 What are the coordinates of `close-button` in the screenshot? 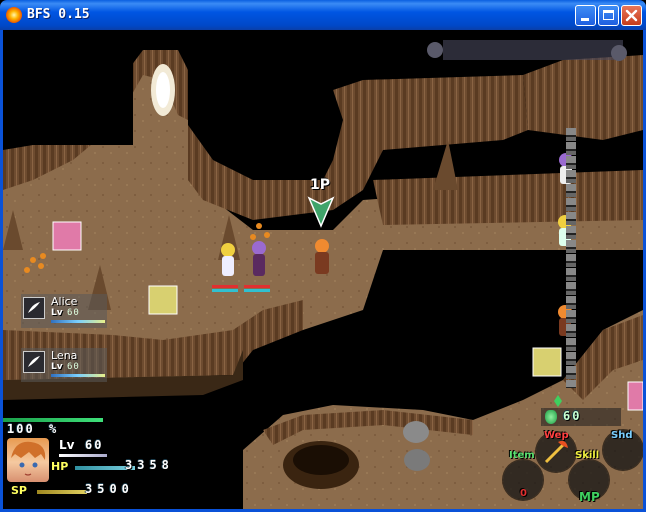 It's located at (631, 15).